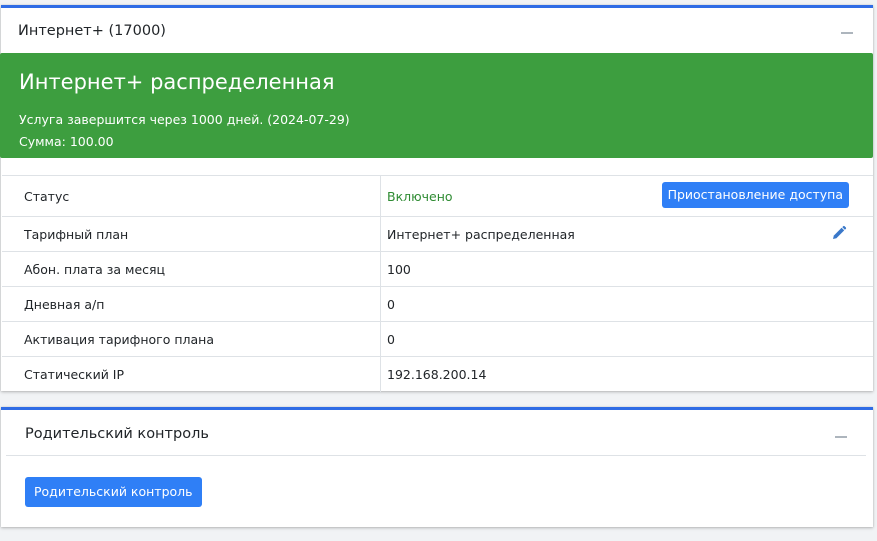 This screenshot has height=541, width=877. Describe the element at coordinates (436, 455) in the screenshot. I see `divider` at that location.